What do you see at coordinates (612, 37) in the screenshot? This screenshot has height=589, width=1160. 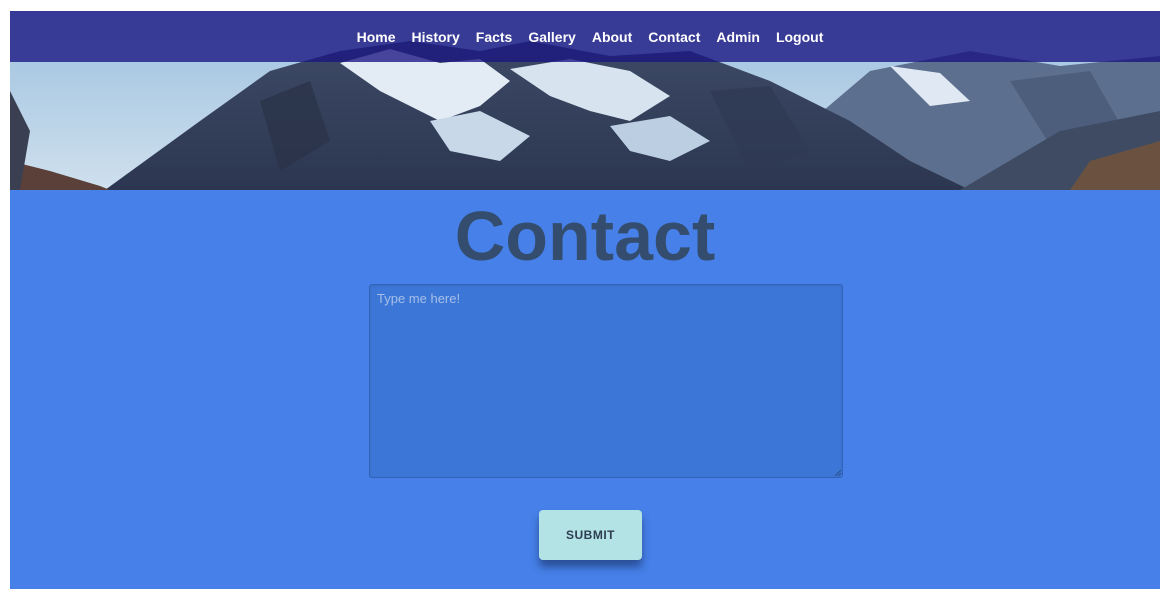 I see `nav-item-about: About` at bounding box center [612, 37].